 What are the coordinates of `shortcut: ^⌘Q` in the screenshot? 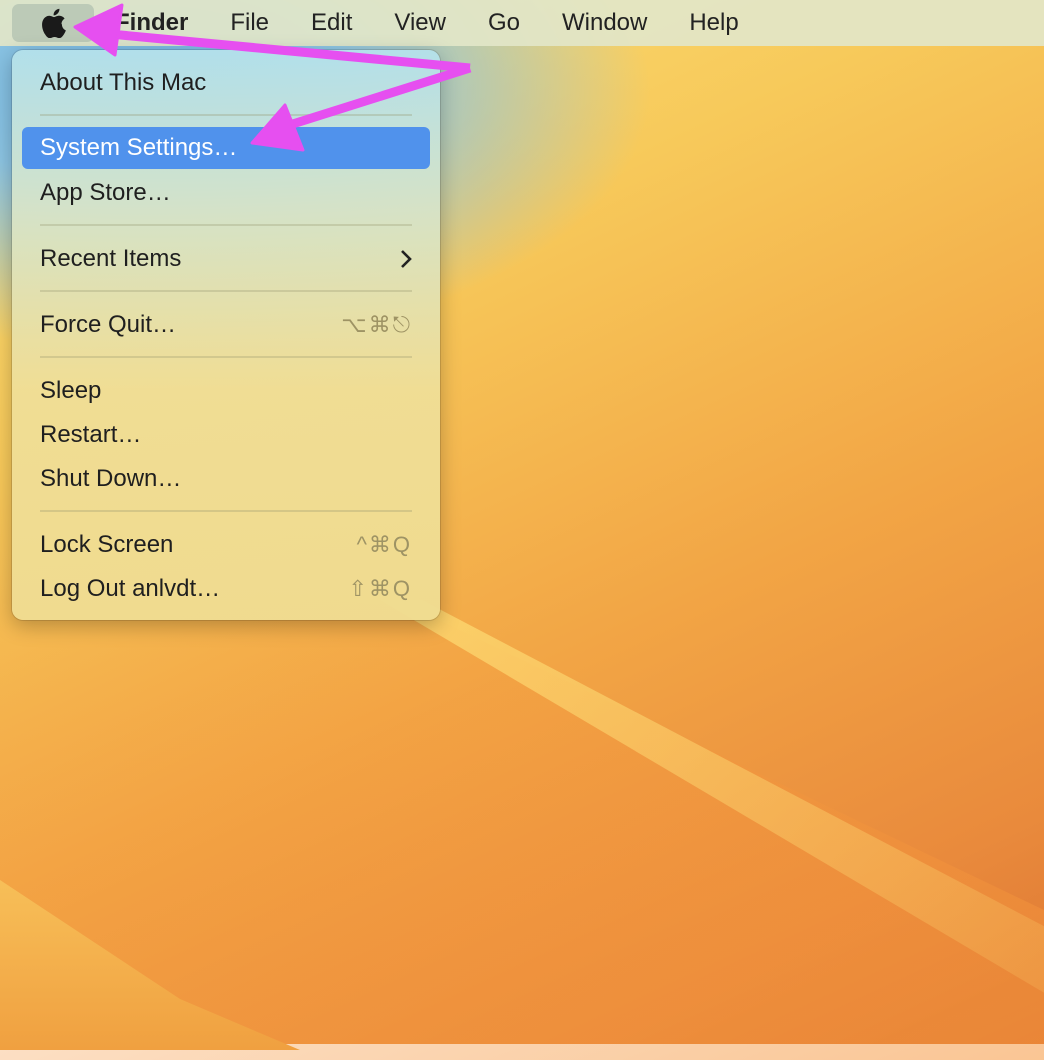 It's located at (384, 545).